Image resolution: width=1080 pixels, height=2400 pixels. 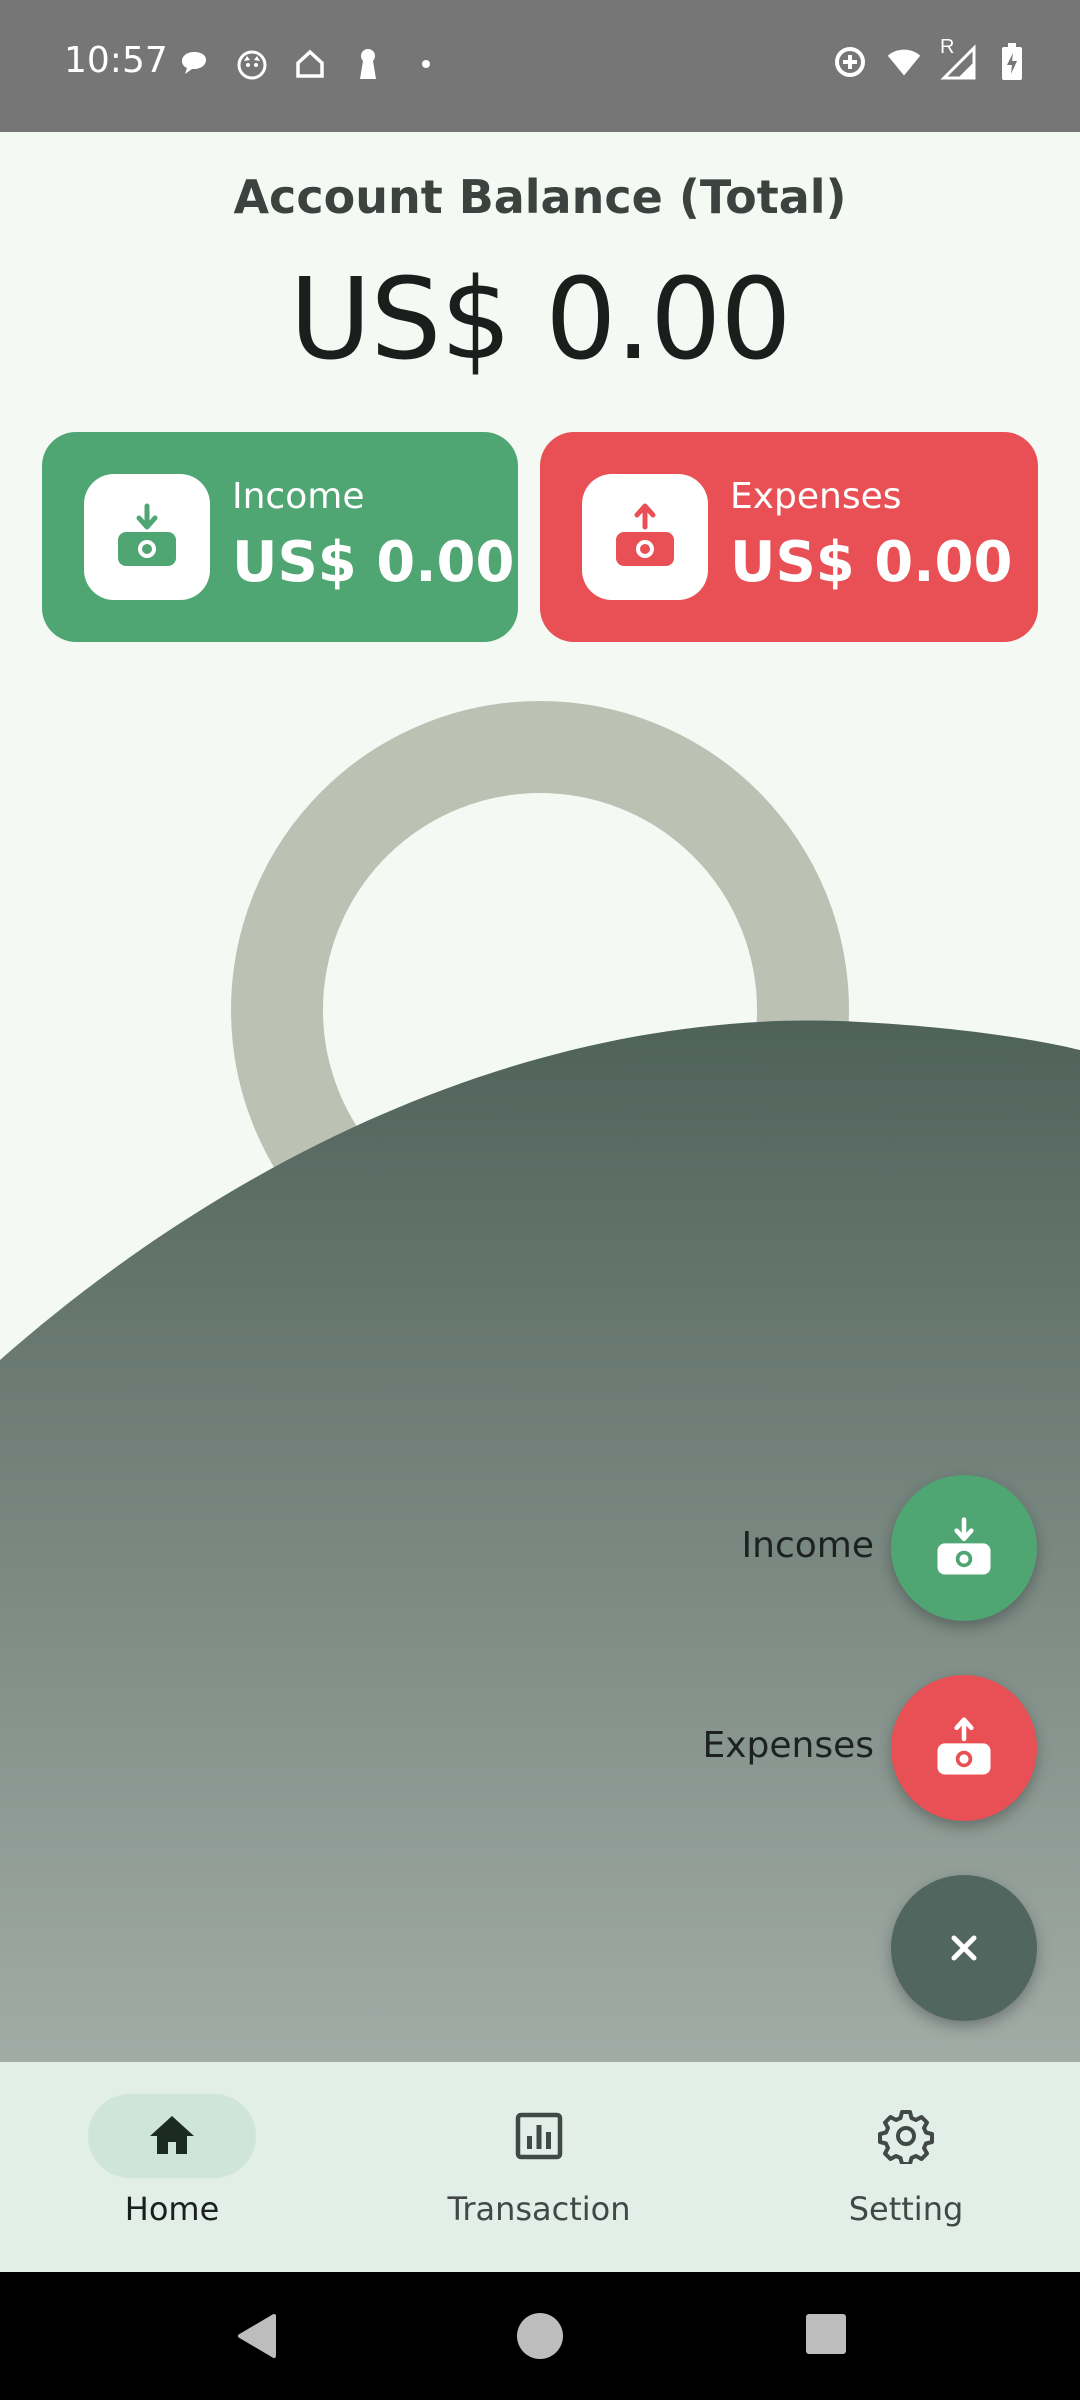 What do you see at coordinates (788, 1745) in the screenshot?
I see `speed-dial-expenses-label: Expenses` at bounding box center [788, 1745].